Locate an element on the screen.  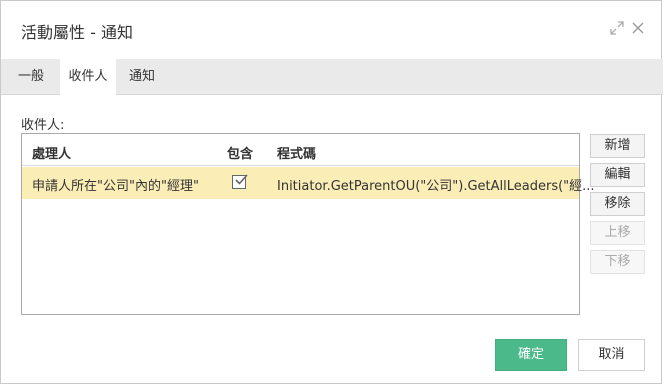
include-checkbox is located at coordinates (240, 181).